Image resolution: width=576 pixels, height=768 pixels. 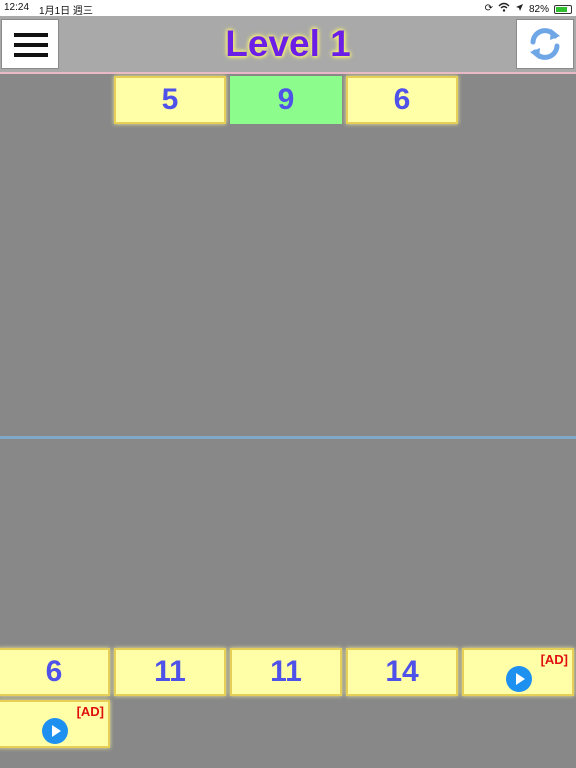 What do you see at coordinates (286, 672) in the screenshot?
I see `hand-tile-3: 11` at bounding box center [286, 672].